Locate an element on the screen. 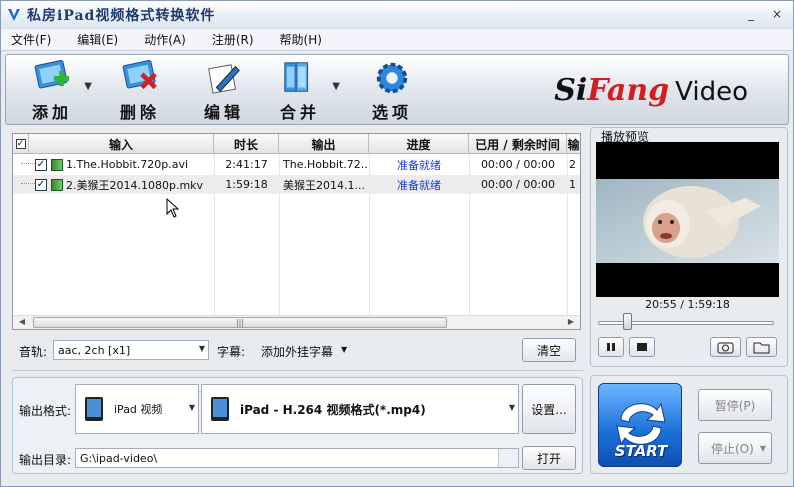 This screenshot has width=794, height=487. merge-dropdown-icon: ▼ is located at coordinates (336, 86).